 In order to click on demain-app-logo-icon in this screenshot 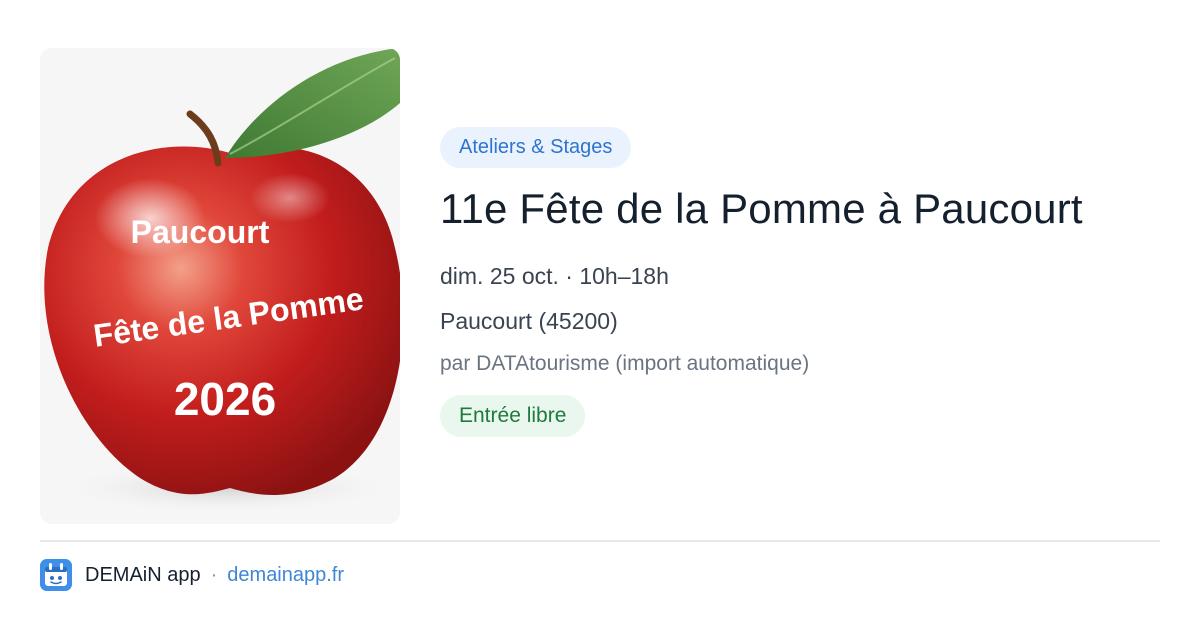, I will do `click(56, 575)`.